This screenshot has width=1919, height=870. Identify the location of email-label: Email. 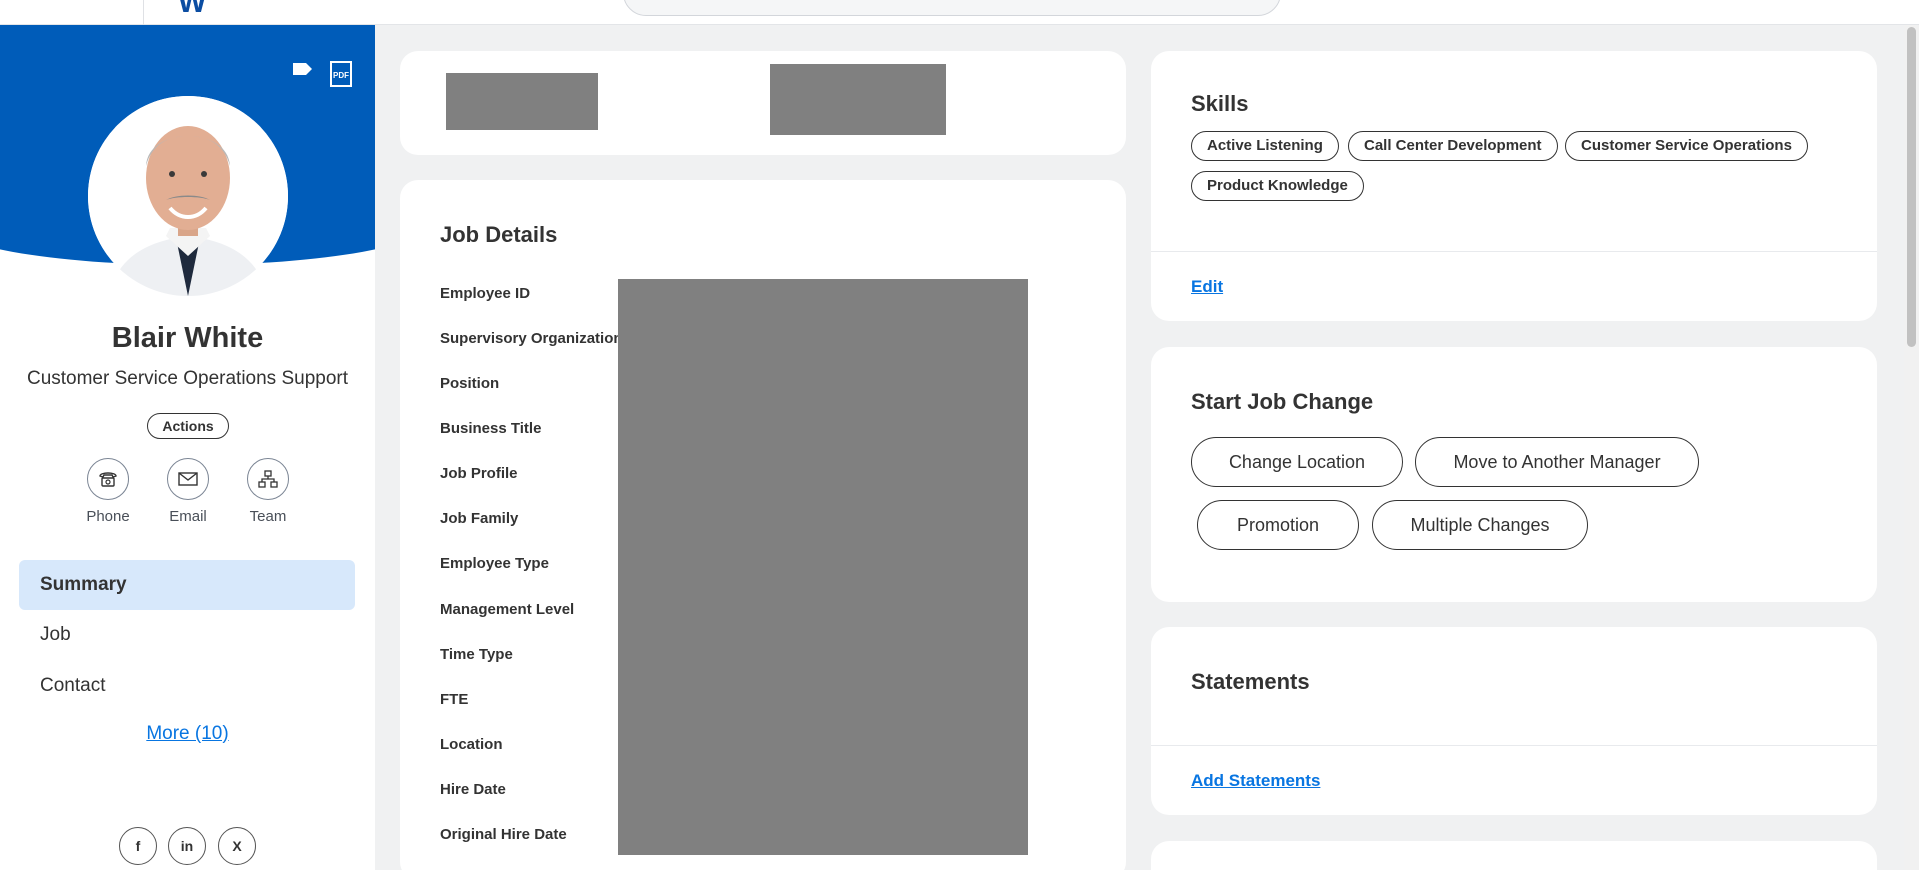
(188, 516).